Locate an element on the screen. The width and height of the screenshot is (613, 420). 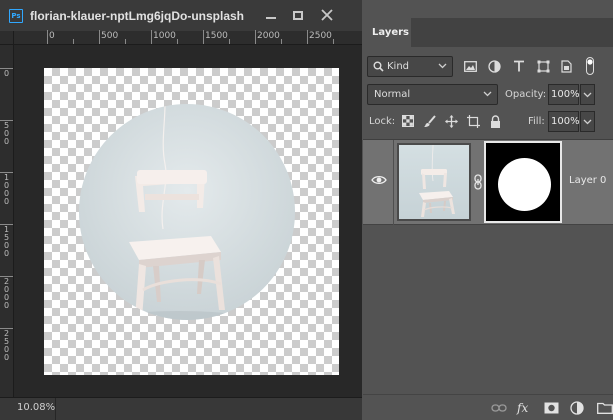
opacity-input: 100% is located at coordinates (564, 94).